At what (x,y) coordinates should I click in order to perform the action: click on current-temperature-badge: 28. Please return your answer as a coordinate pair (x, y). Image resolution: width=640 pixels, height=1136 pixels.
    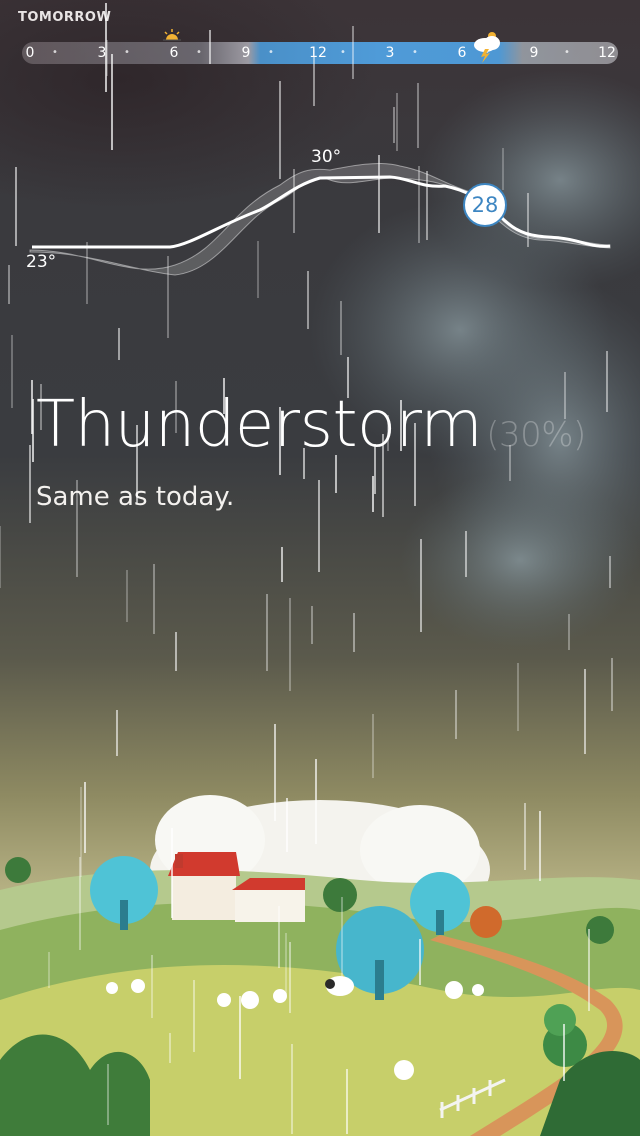
    Looking at the image, I should click on (485, 205).